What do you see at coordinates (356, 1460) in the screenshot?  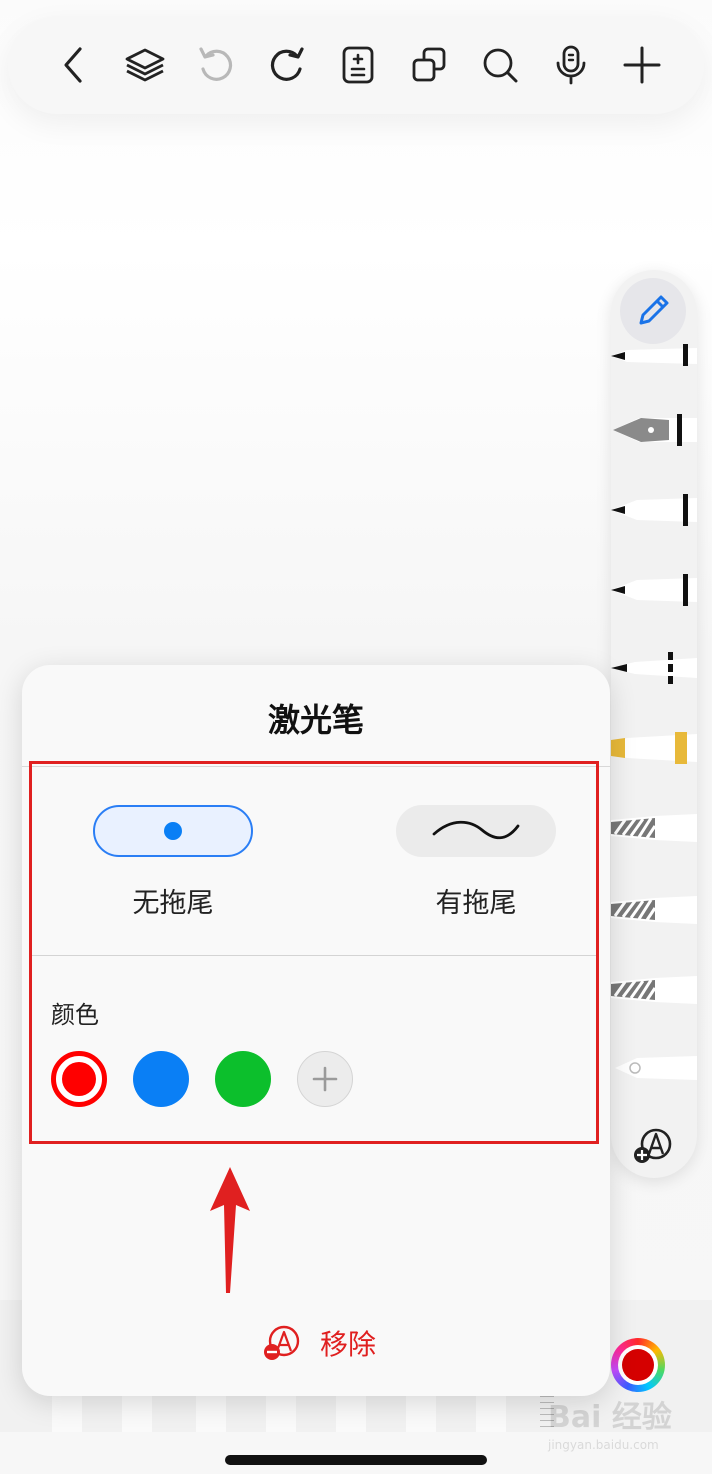 I see `home-indicator` at bounding box center [356, 1460].